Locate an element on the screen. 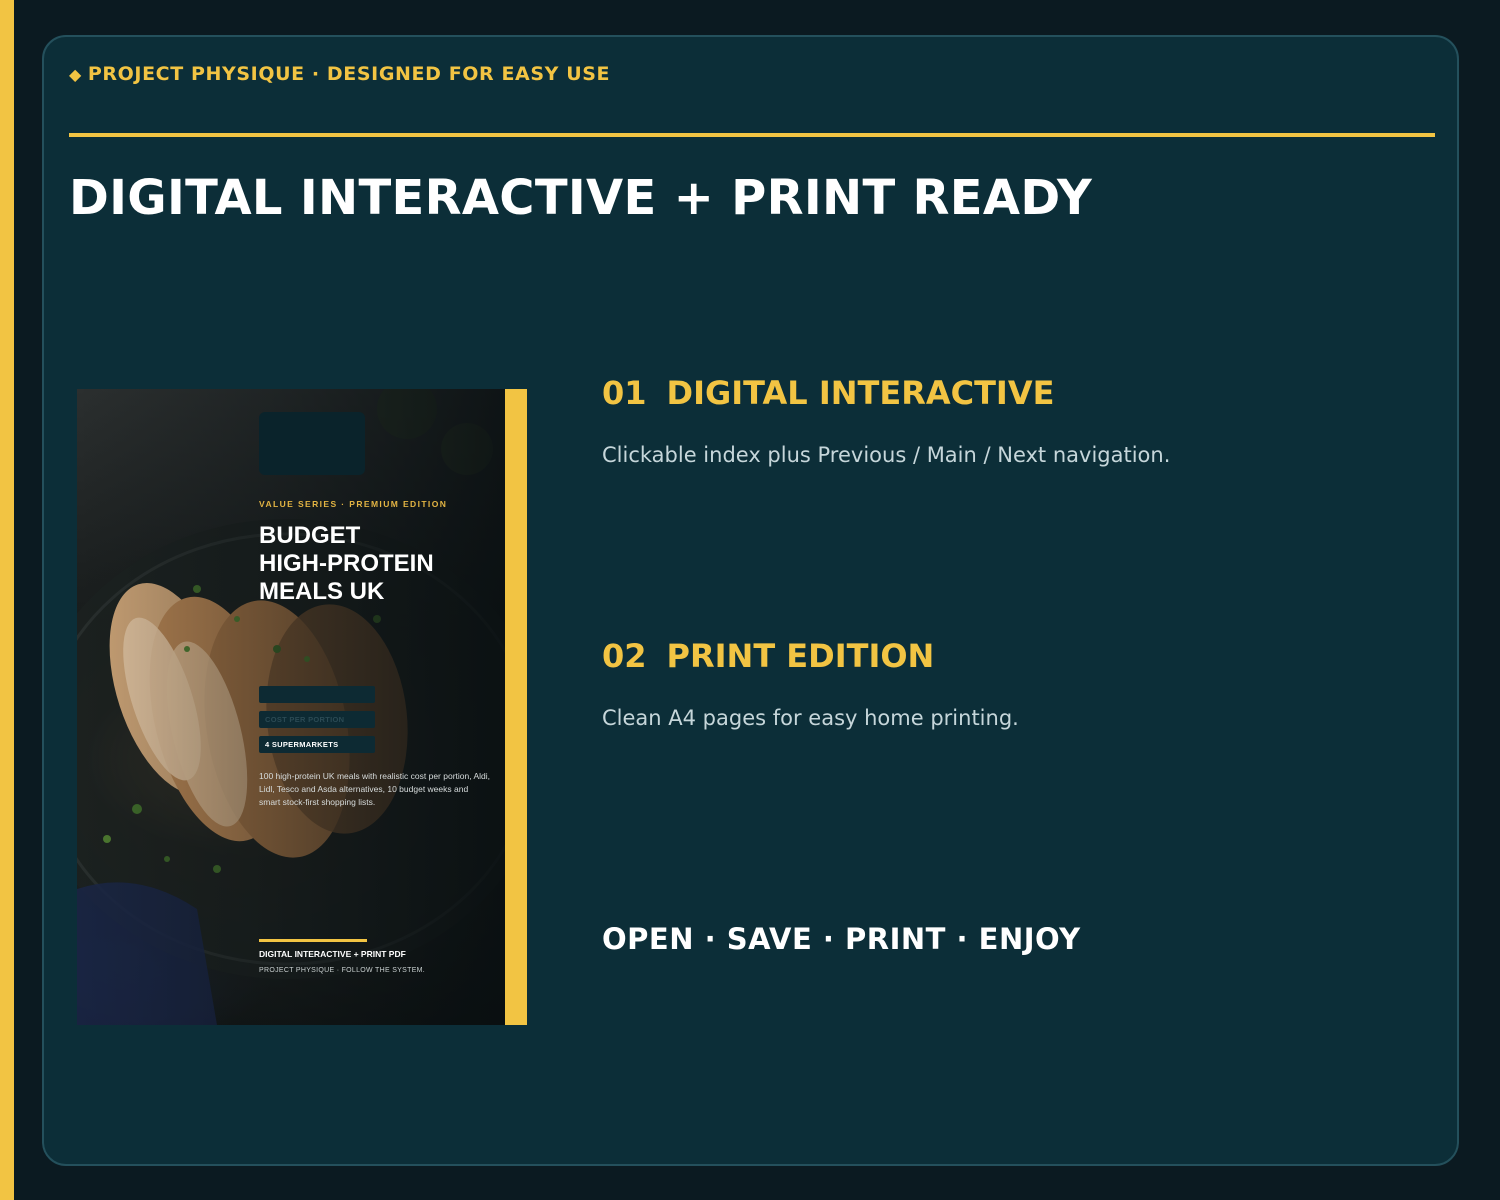  cover-format-label: DIGITAL INTERACTIVE + PRINT PDF is located at coordinates (332, 954).